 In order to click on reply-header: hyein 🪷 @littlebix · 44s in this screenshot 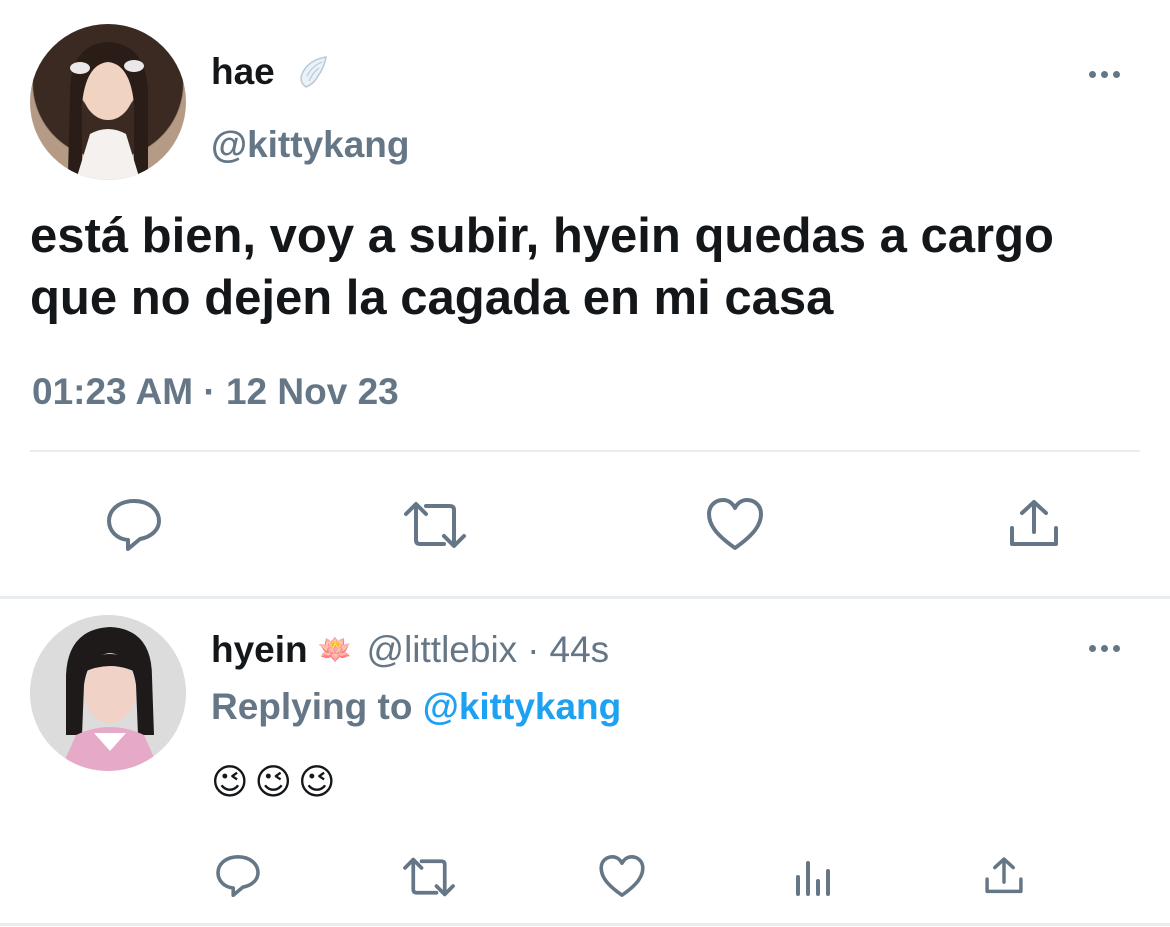, I will do `click(410, 650)`.